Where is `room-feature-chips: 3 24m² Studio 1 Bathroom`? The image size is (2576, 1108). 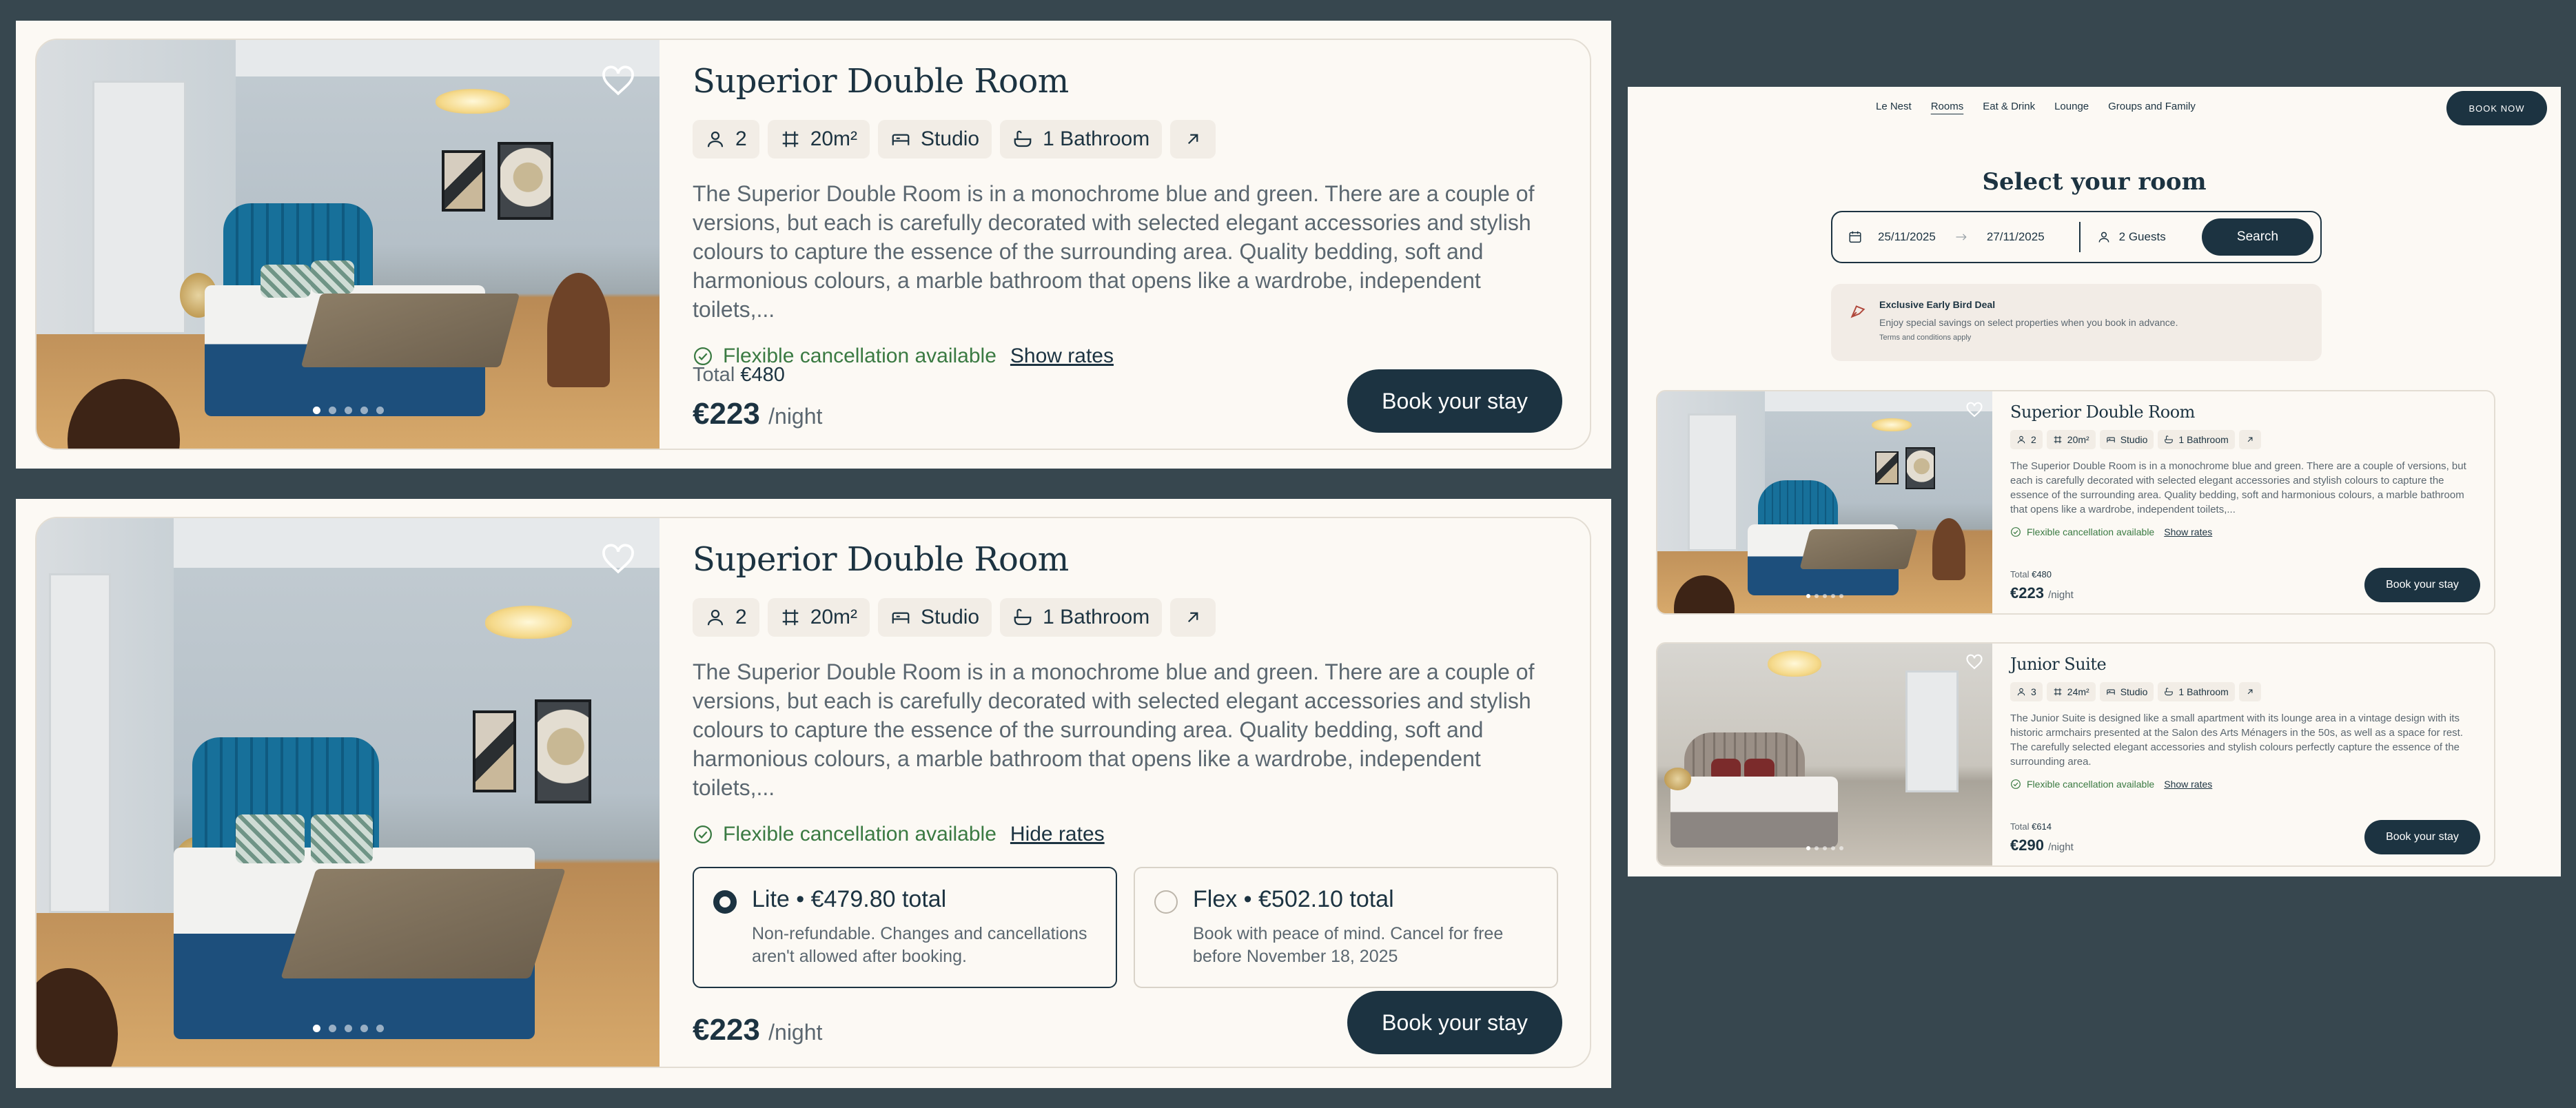 room-feature-chips: 3 24m² Studio 1 Bathroom is located at coordinates (2244, 691).